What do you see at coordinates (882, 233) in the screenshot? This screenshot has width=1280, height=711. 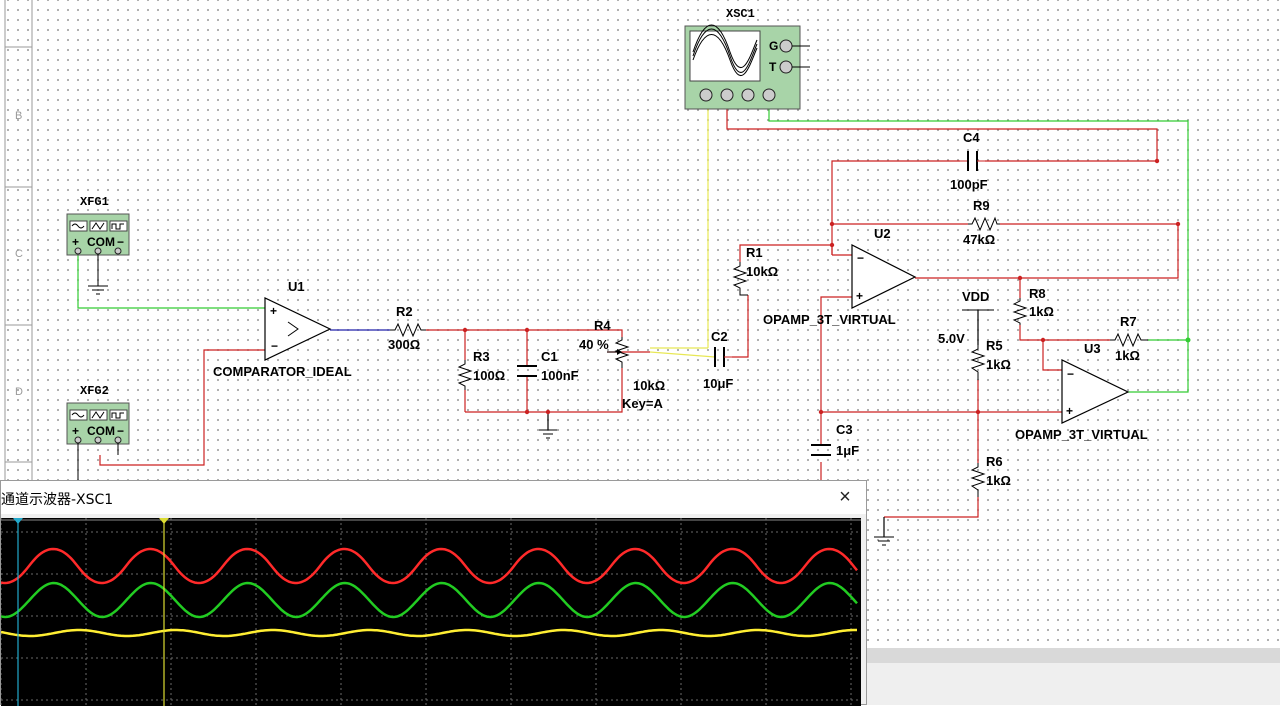 I see `u2-ref: U2` at bounding box center [882, 233].